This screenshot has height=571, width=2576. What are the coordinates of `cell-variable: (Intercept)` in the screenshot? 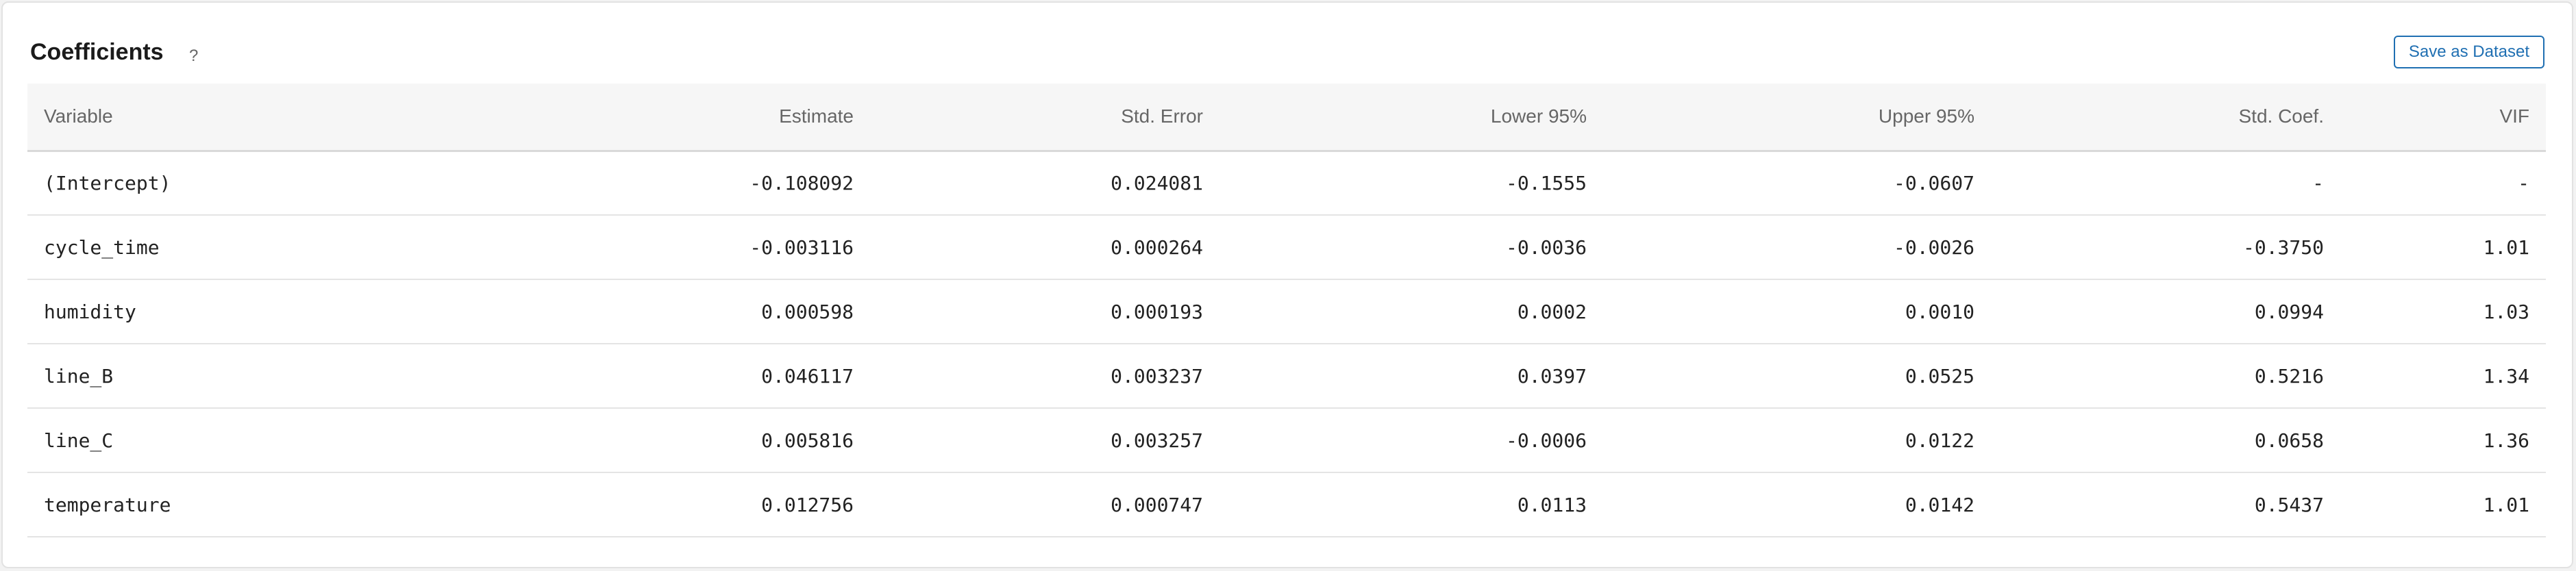 It's located at (107, 182).